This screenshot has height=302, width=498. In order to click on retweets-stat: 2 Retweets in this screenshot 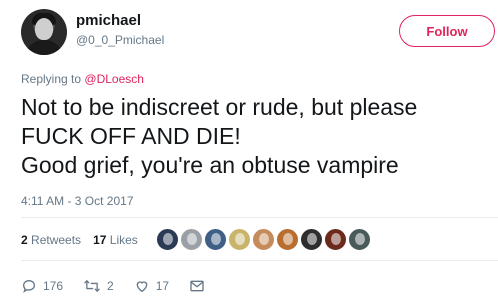, I will do `click(51, 240)`.